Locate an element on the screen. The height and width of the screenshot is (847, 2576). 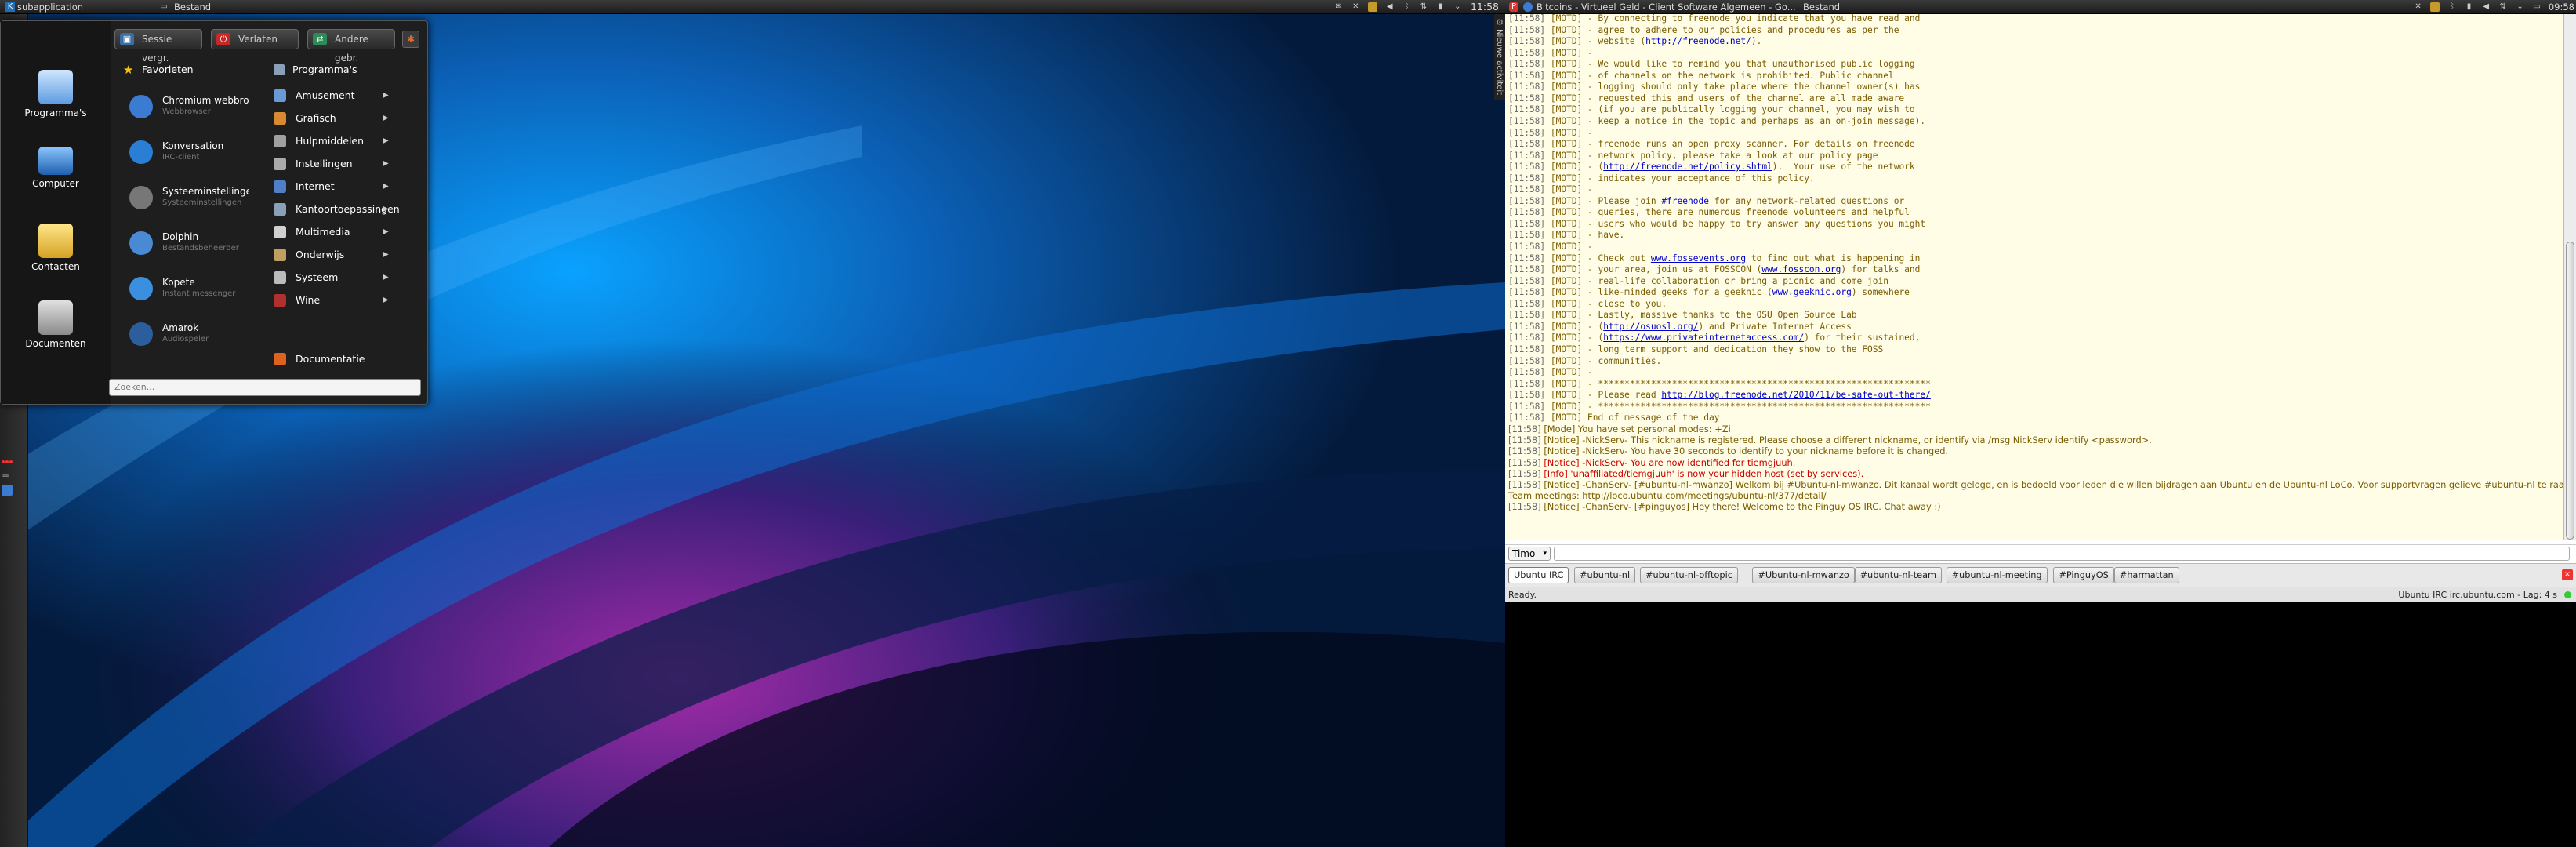
channel-tab: #harmattan is located at coordinates (2146, 575).